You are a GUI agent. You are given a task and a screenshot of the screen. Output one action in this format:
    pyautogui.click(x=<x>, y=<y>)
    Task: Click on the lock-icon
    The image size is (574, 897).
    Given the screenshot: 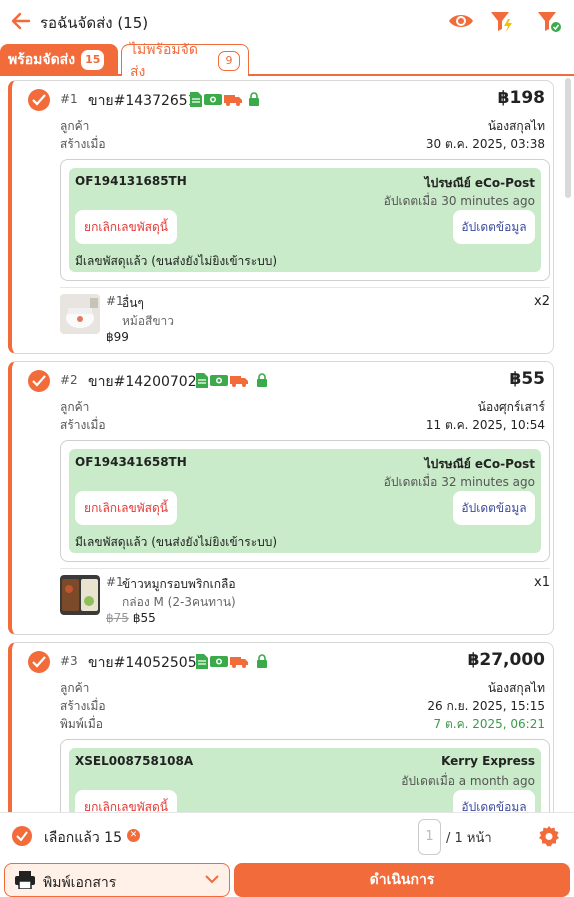 What is the action you would take?
    pyautogui.click(x=254, y=99)
    